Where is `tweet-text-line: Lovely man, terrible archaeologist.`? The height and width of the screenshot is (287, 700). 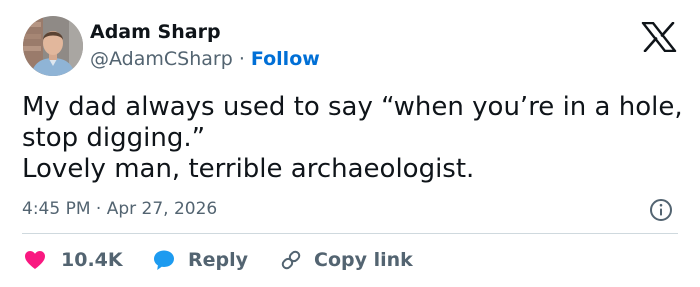 tweet-text-line: Lovely man, terrible archaeologist. is located at coordinates (248, 169).